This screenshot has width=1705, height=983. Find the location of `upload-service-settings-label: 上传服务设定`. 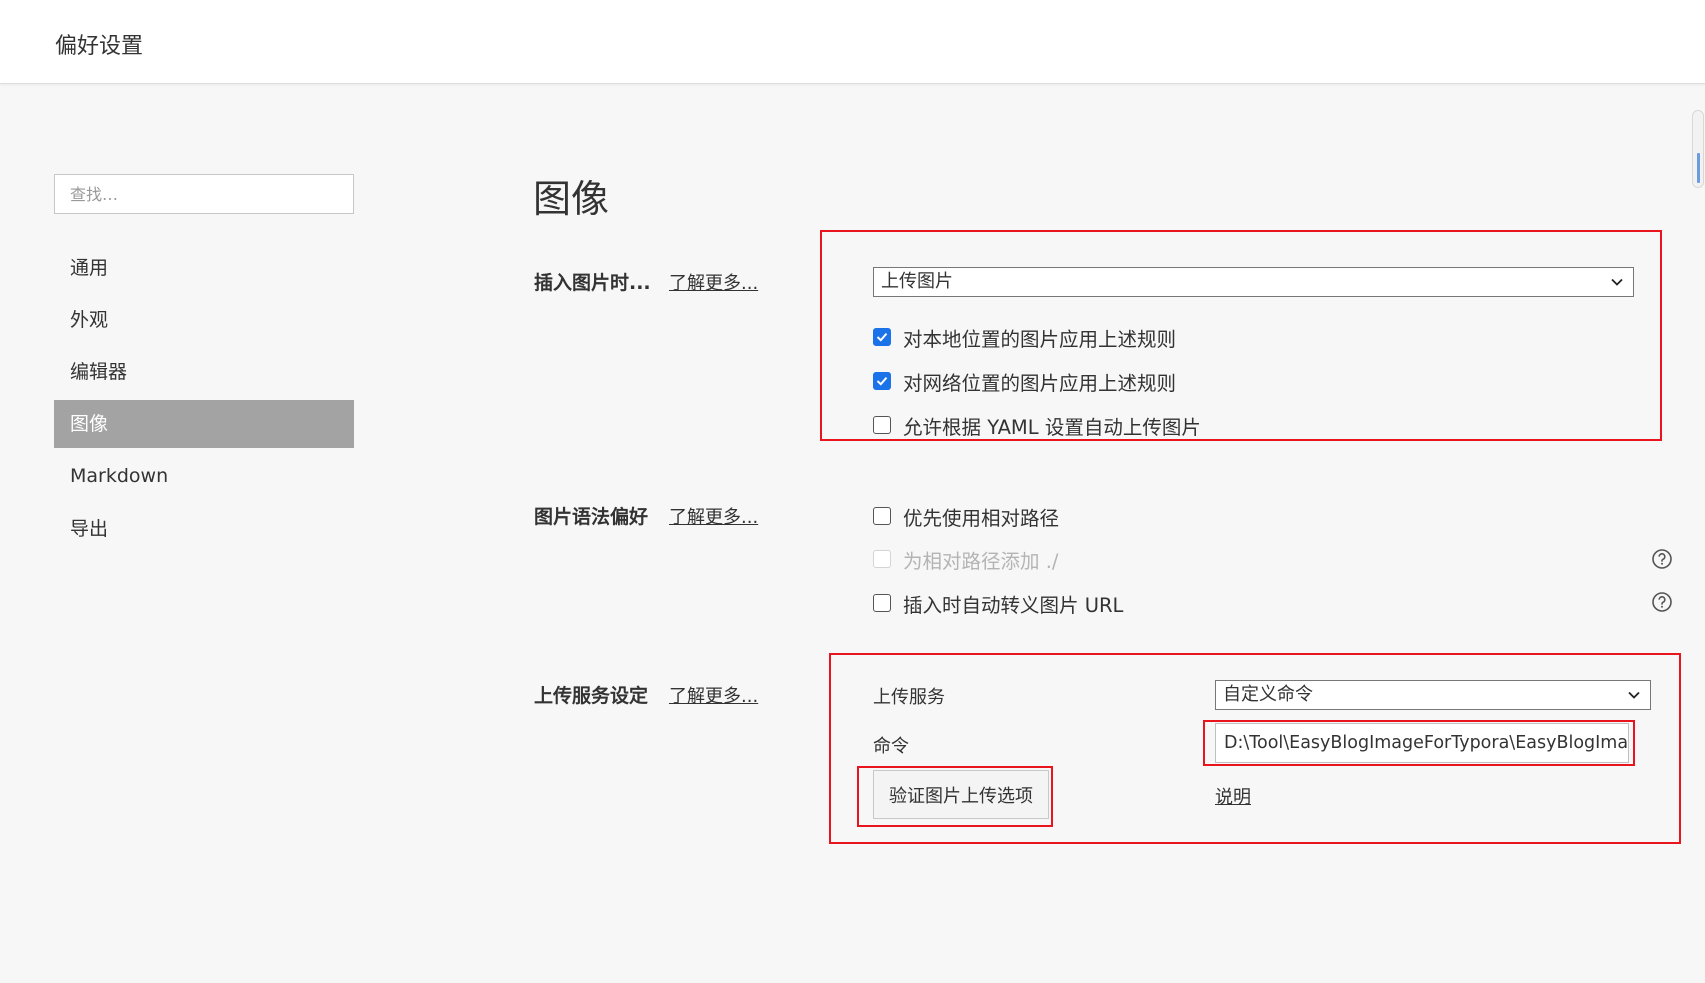

upload-service-settings-label: 上传服务设定 is located at coordinates (591, 696).